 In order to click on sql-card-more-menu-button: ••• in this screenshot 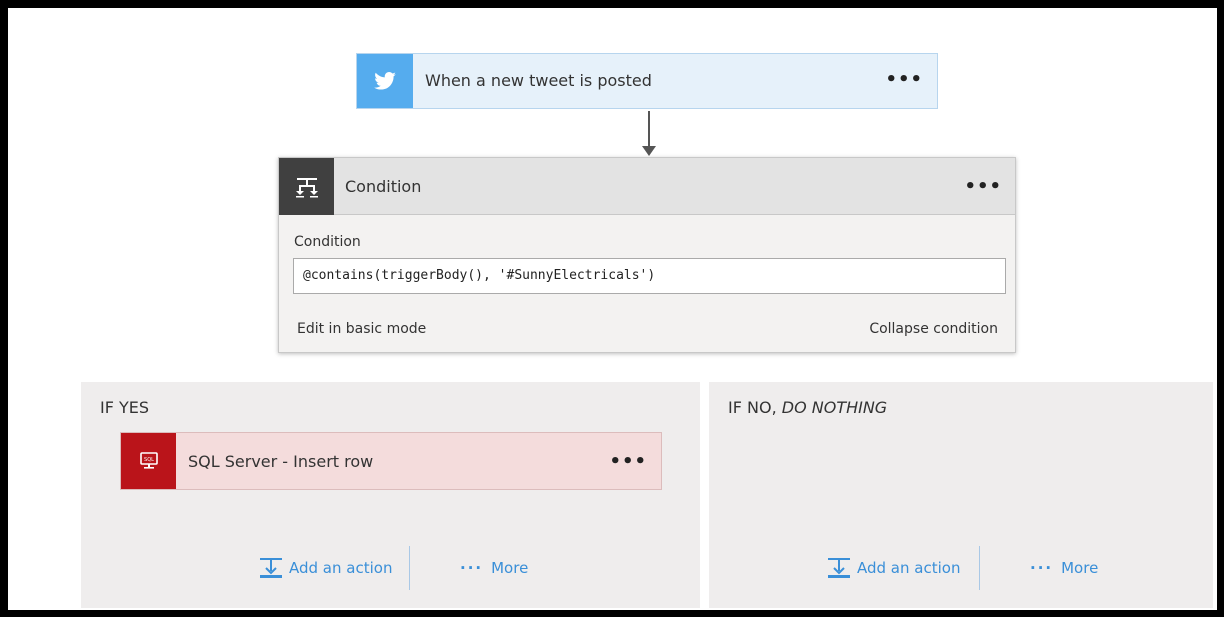, I will do `click(628, 462)`.